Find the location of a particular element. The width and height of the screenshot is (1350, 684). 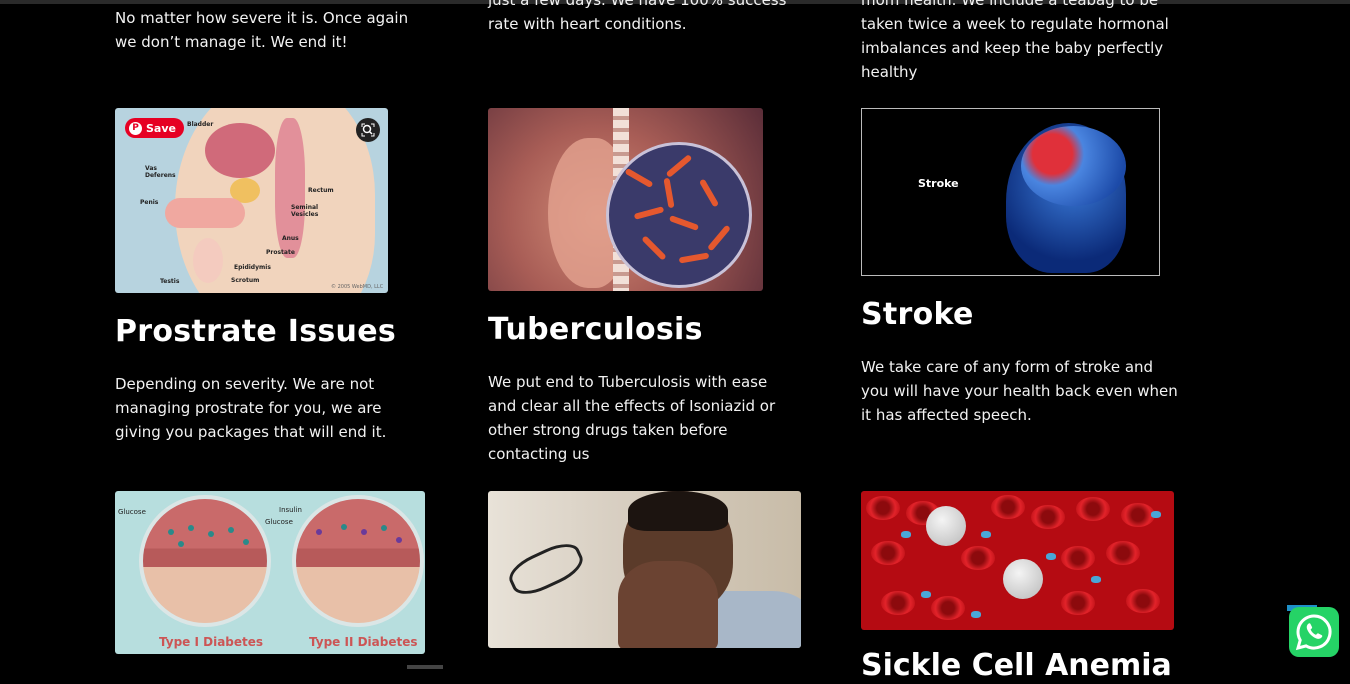

text-line: managing prostrate for you, we are is located at coordinates (248, 408).